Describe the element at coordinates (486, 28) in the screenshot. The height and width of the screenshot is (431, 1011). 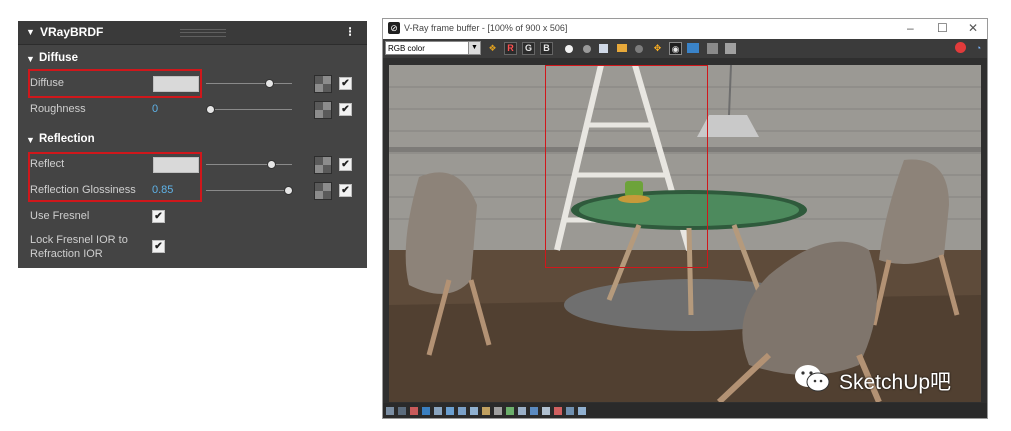
I see `window-title: V-Ray frame buffer - [100% of 900 x 506]` at that location.